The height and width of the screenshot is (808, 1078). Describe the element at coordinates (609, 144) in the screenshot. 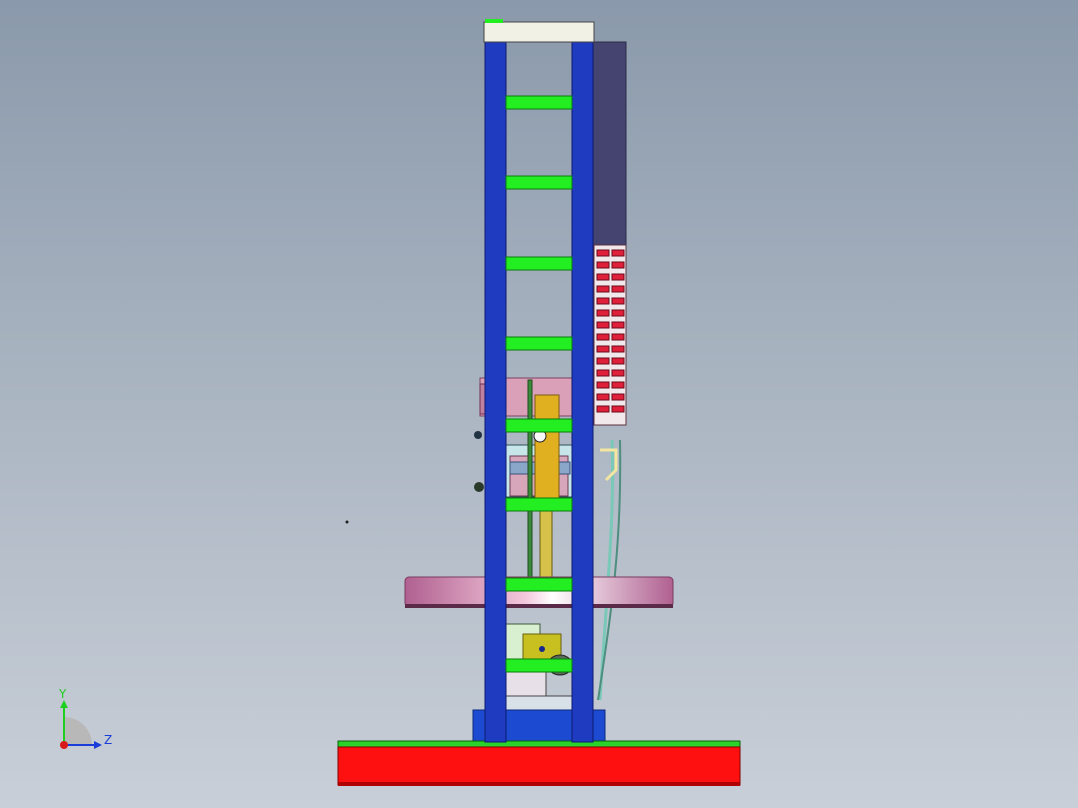

I see `rear-cover-panel` at that location.